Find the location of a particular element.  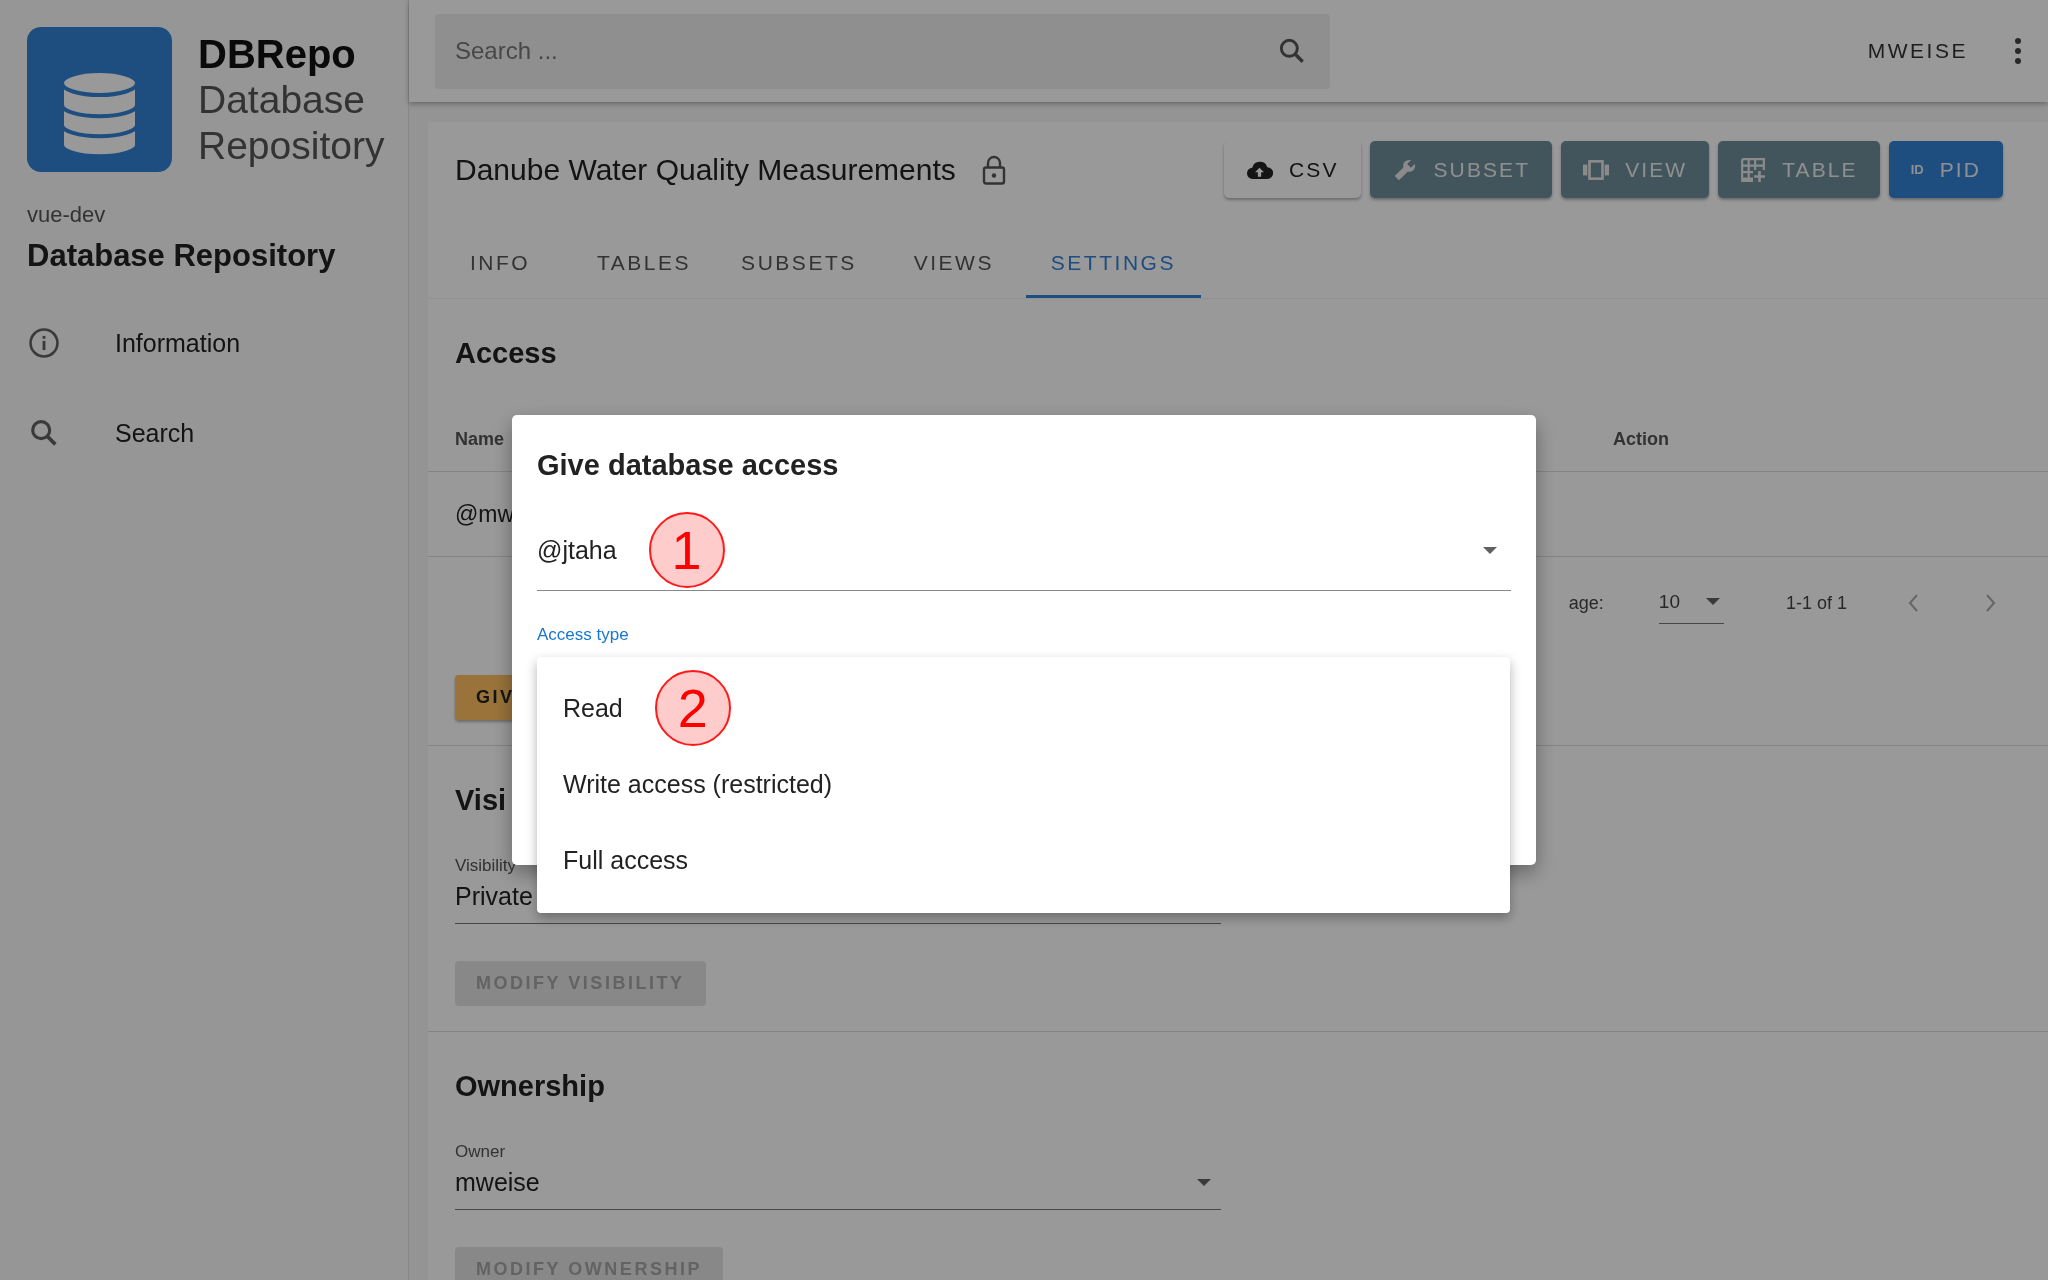

cloud-upload-icon is located at coordinates (1260, 169).